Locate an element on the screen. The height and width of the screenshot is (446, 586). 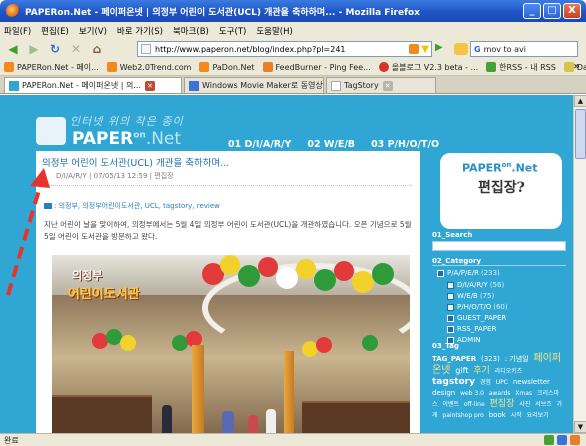
blog-title: PAPERon.Net is located at coordinates (126, 139).